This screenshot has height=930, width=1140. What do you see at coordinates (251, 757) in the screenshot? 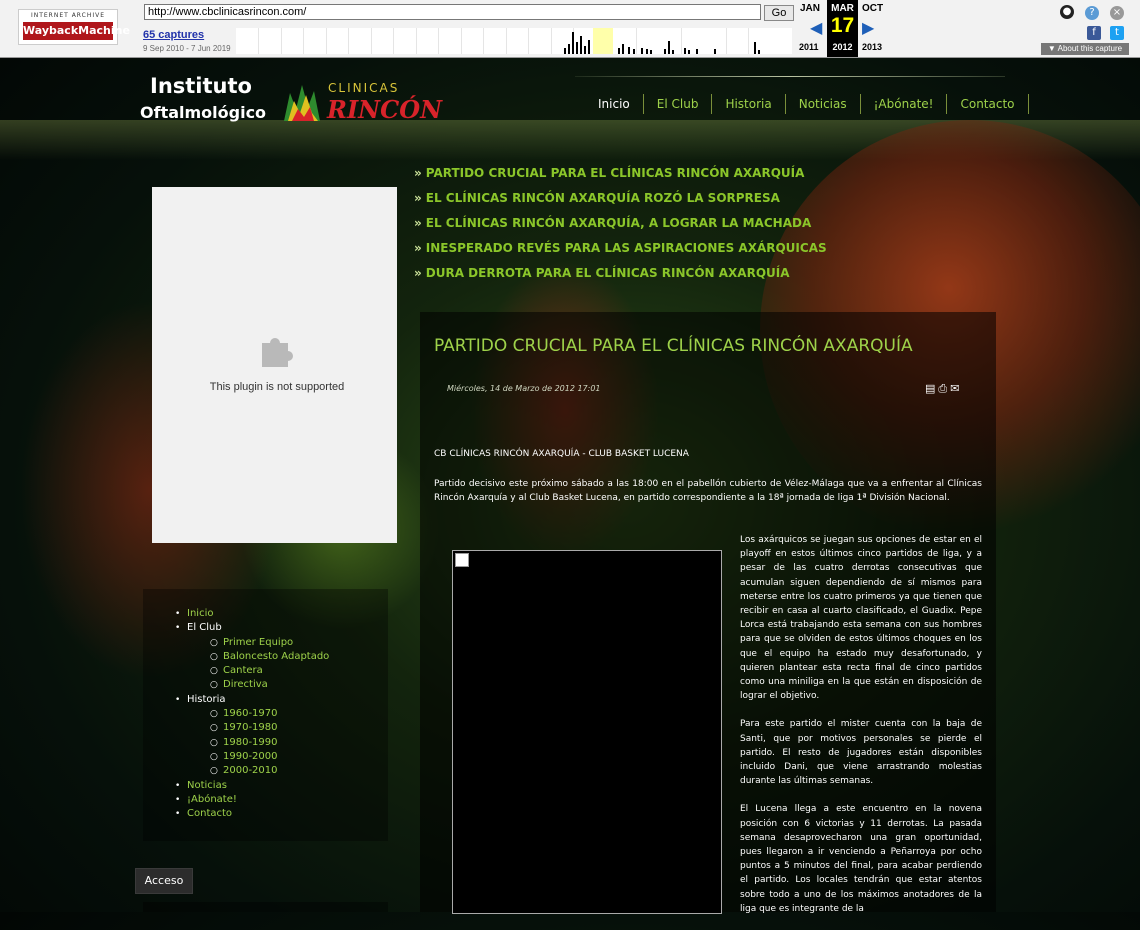
I see `menu-item-1990-2000: ○ 1990-2000` at bounding box center [251, 757].